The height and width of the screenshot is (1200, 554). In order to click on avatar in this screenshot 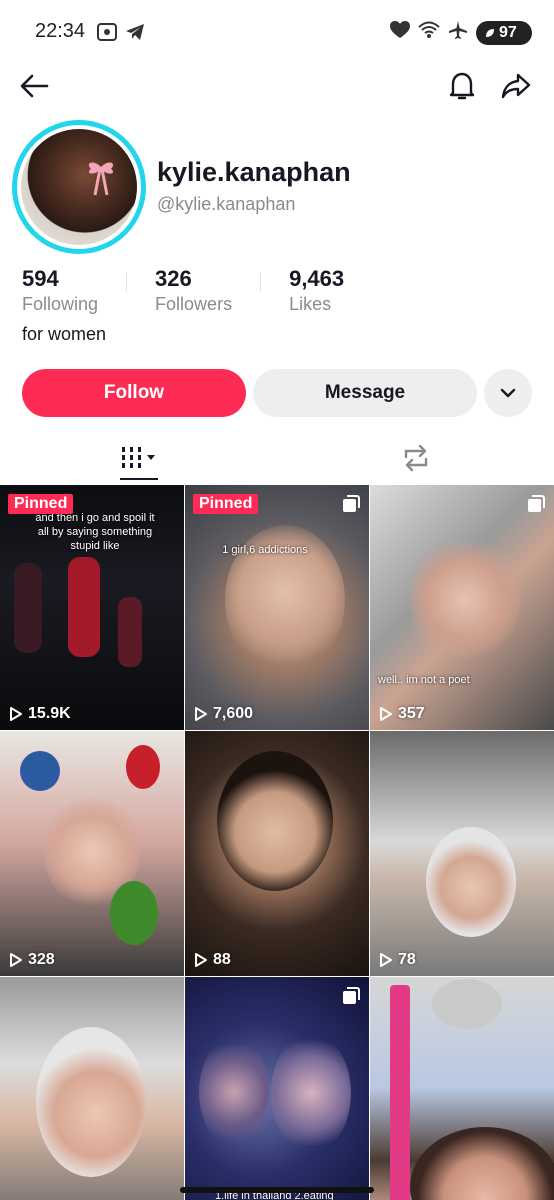, I will do `click(79, 187)`.